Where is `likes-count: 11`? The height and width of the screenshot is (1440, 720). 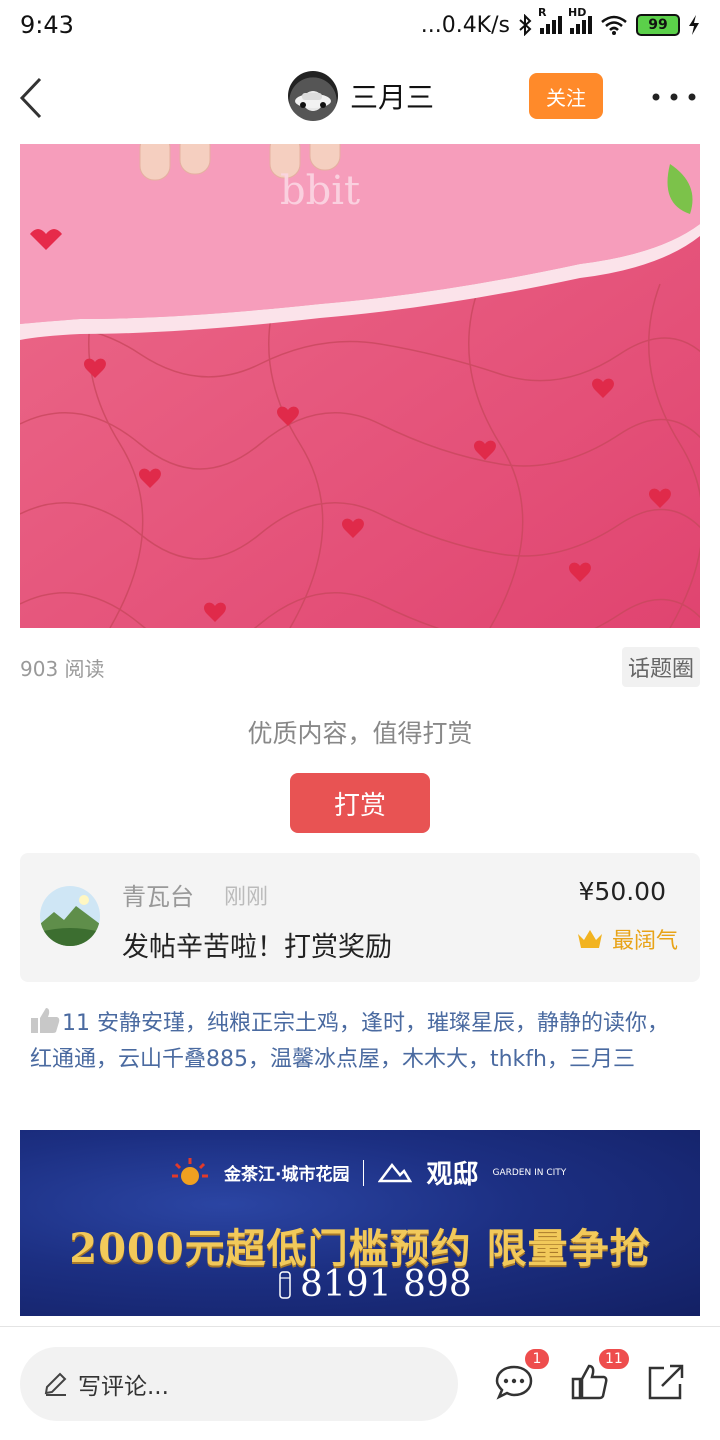
likes-count: 11 is located at coordinates (76, 1023).